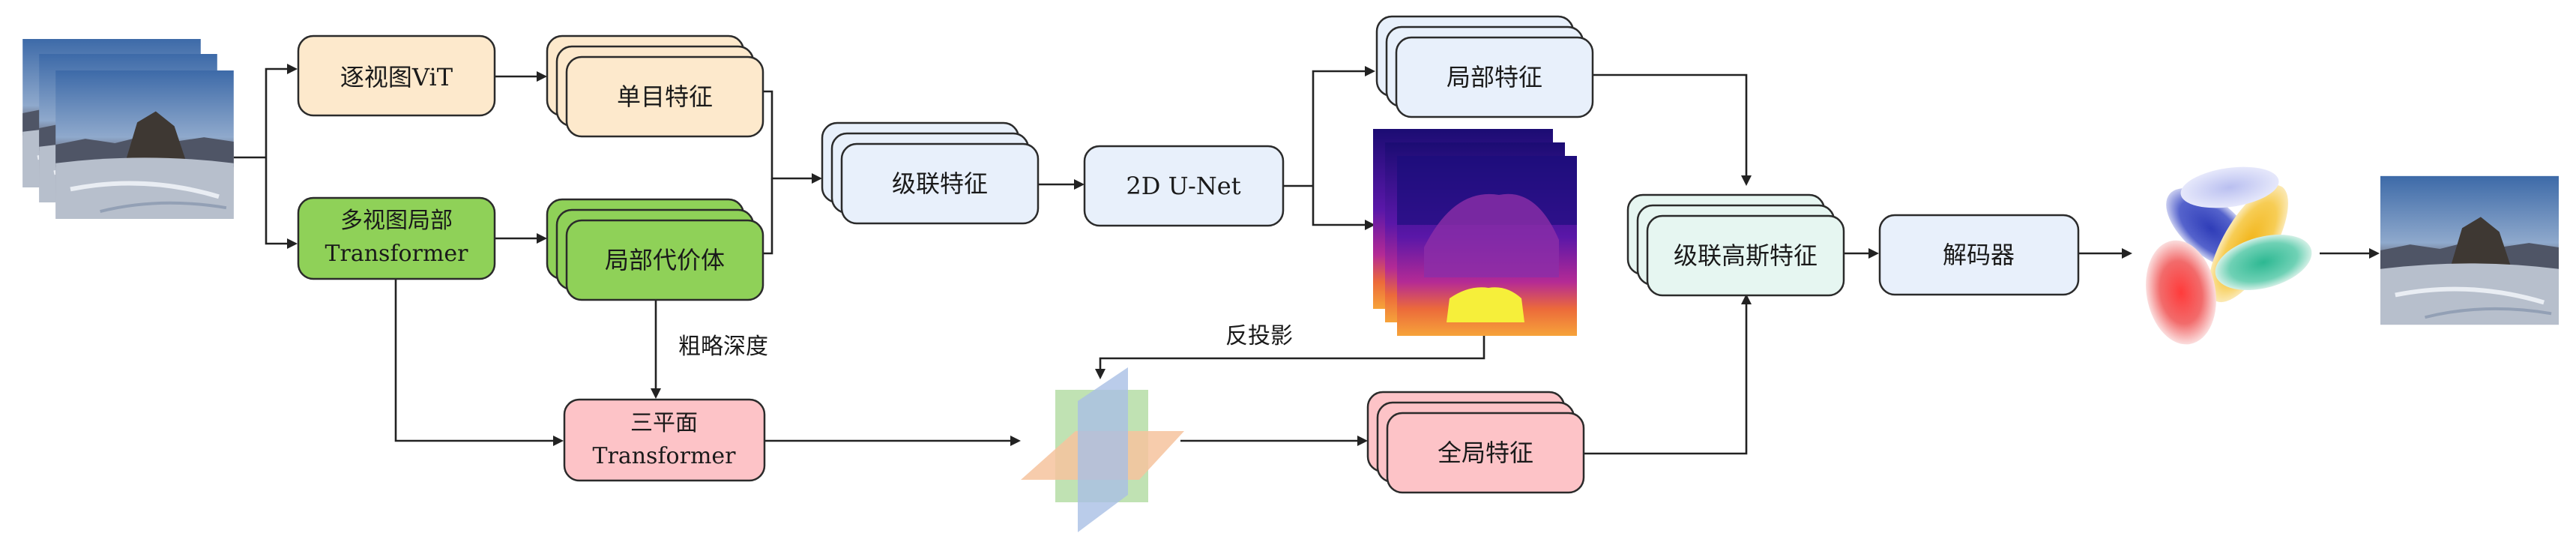 The height and width of the screenshot is (551, 2576). I want to click on per-view-vit-label: 逐视图ViT, so click(397, 77).